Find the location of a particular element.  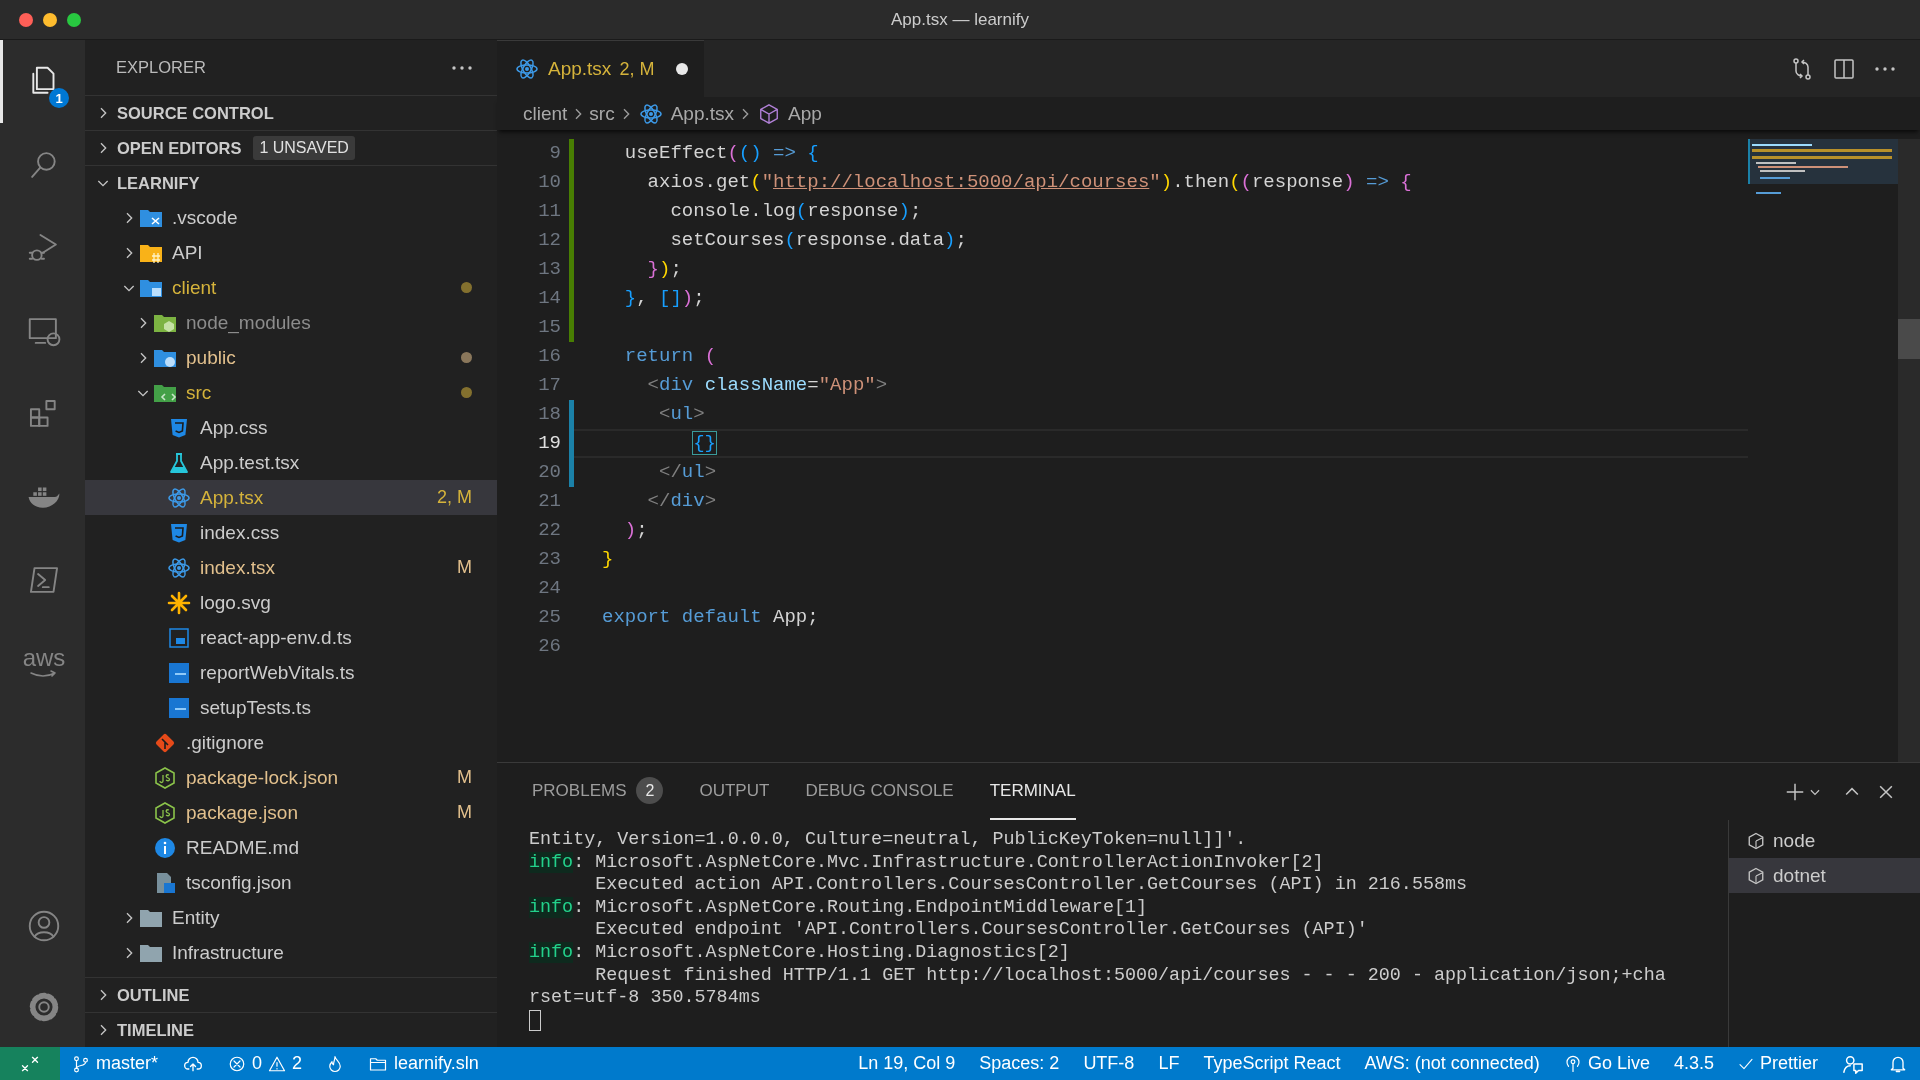

aws-button: aws is located at coordinates (42, 662).